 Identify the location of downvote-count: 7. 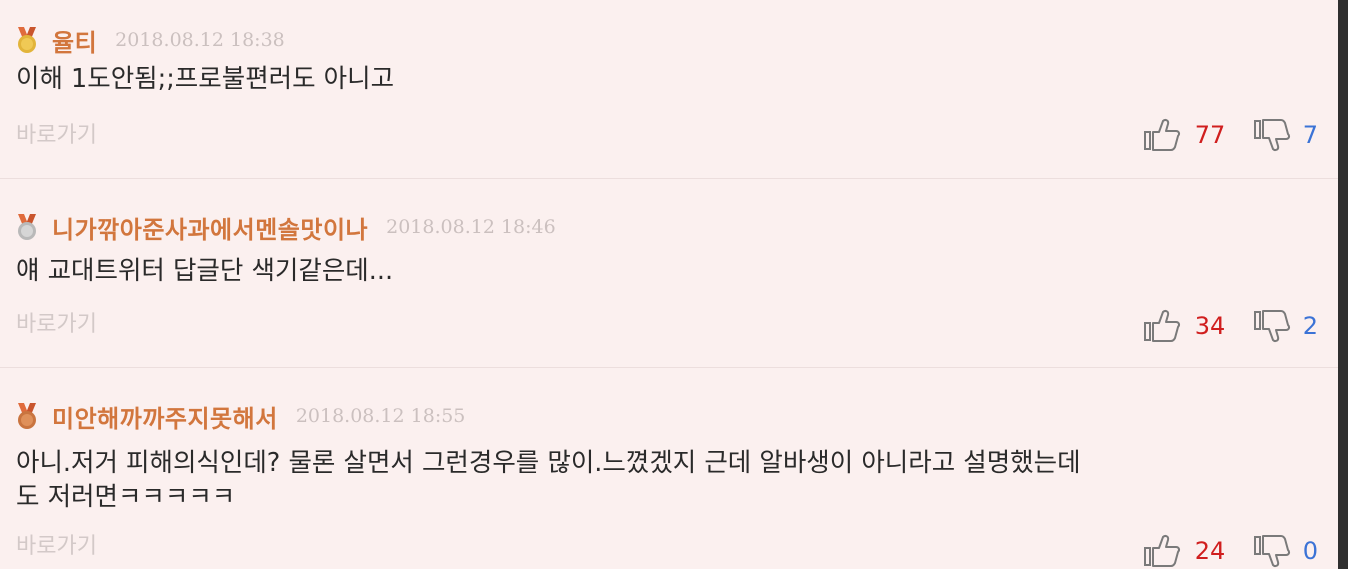
(1310, 135).